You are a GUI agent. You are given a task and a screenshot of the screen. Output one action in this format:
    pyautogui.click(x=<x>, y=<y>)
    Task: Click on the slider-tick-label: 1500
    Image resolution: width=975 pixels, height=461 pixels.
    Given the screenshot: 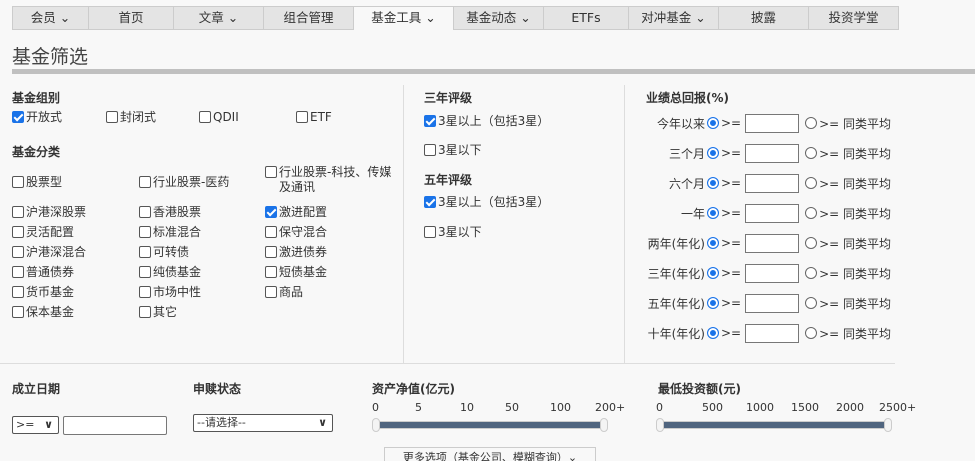 What is the action you would take?
    pyautogui.click(x=805, y=407)
    